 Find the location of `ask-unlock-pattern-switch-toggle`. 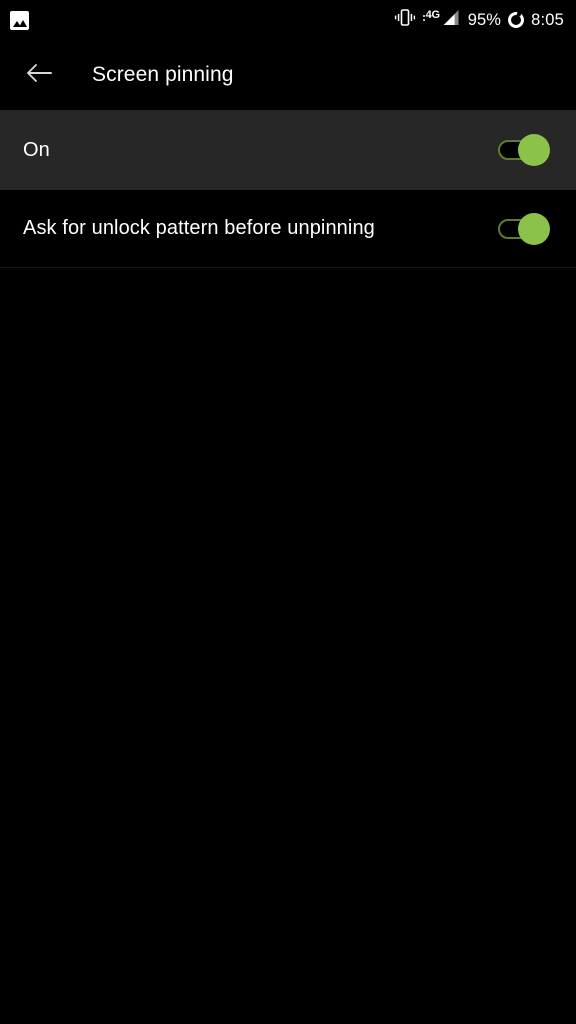

ask-unlock-pattern-switch-toggle is located at coordinates (524, 228).